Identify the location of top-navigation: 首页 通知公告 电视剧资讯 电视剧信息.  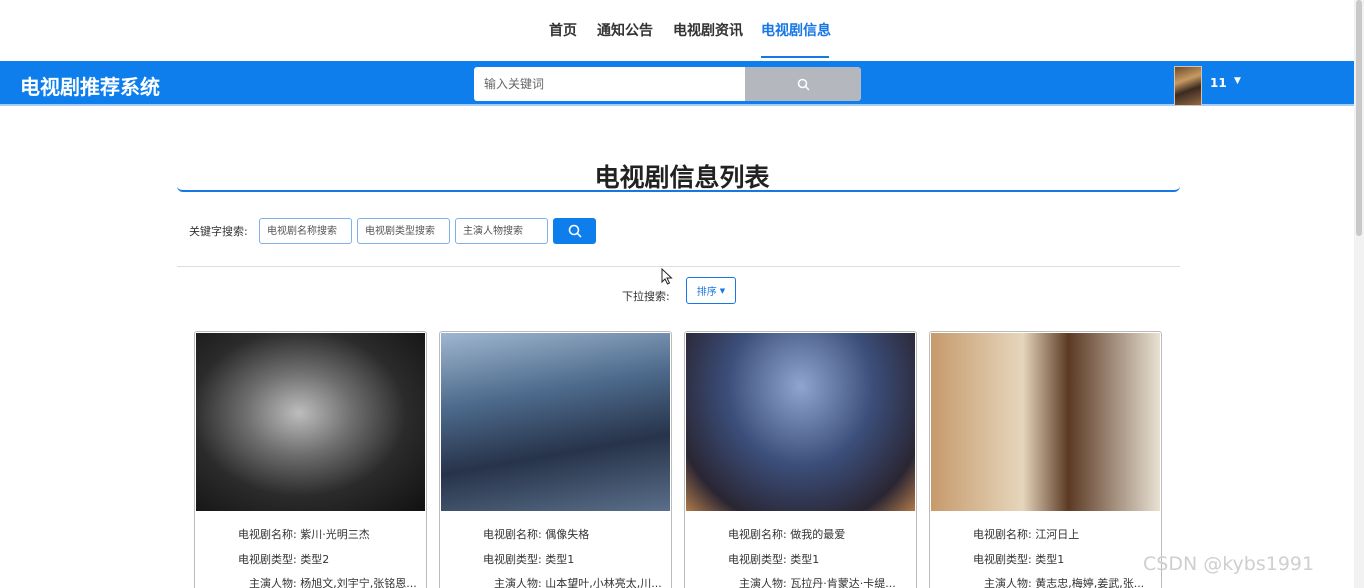
(677, 30).